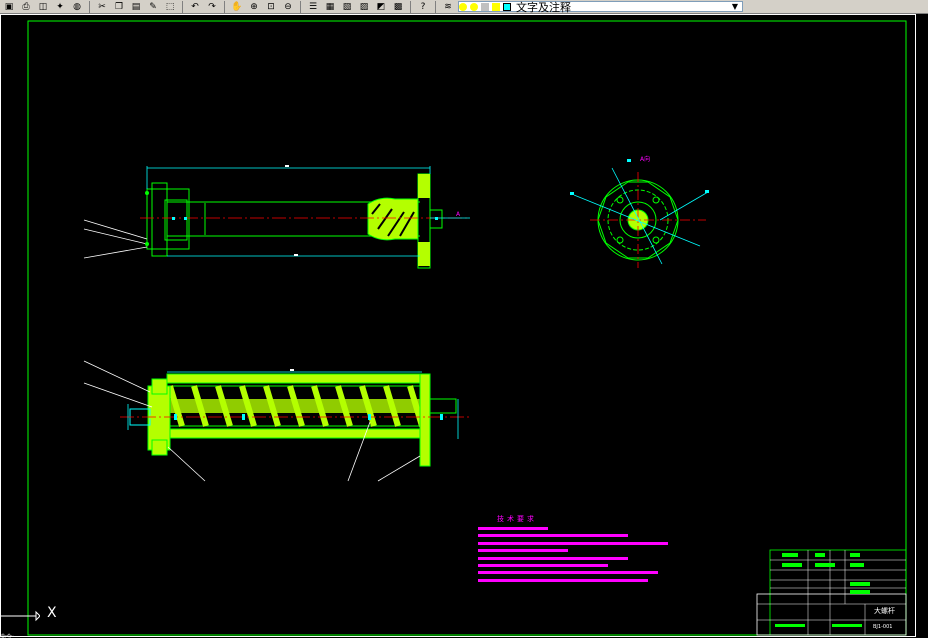 The height and width of the screenshot is (638, 928). I want to click on redo-icon: ↷, so click(212, 7).